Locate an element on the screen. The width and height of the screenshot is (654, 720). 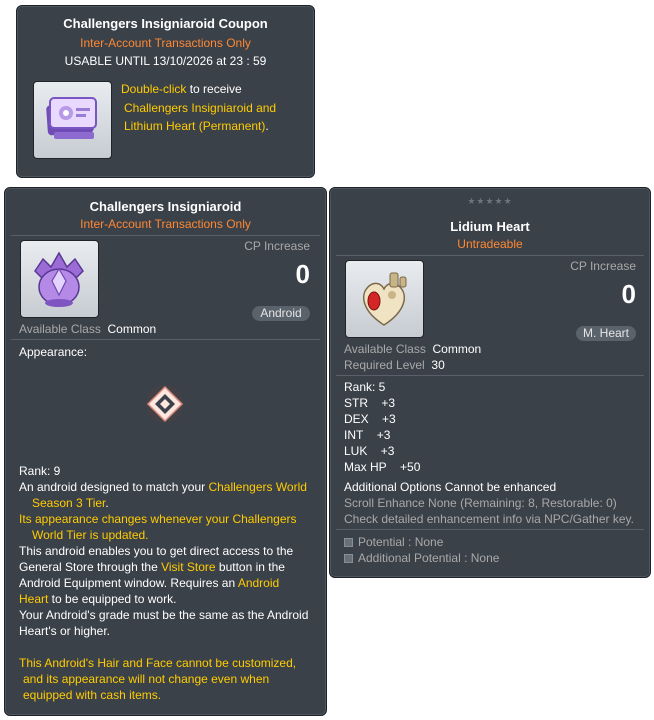
additional-potential-row: Additional Potential : None is located at coordinates (421, 558).